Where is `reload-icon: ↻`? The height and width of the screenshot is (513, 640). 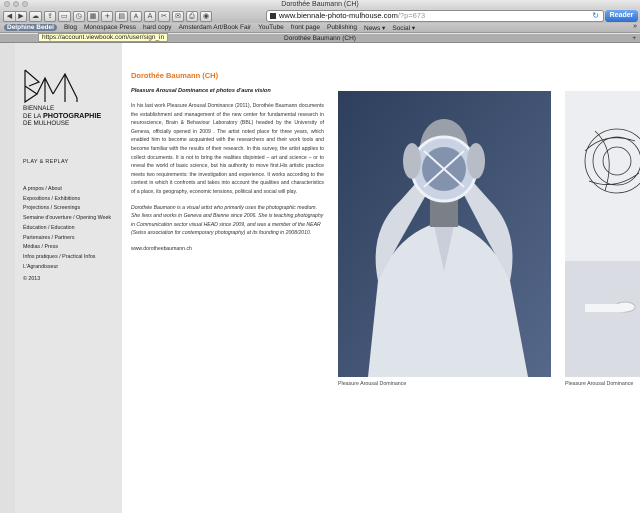
reload-icon: ↻ is located at coordinates (595, 16).